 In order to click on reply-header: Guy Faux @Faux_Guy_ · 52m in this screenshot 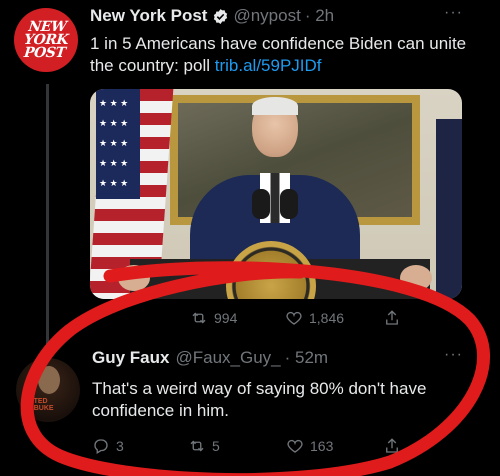, I will do `click(210, 358)`.